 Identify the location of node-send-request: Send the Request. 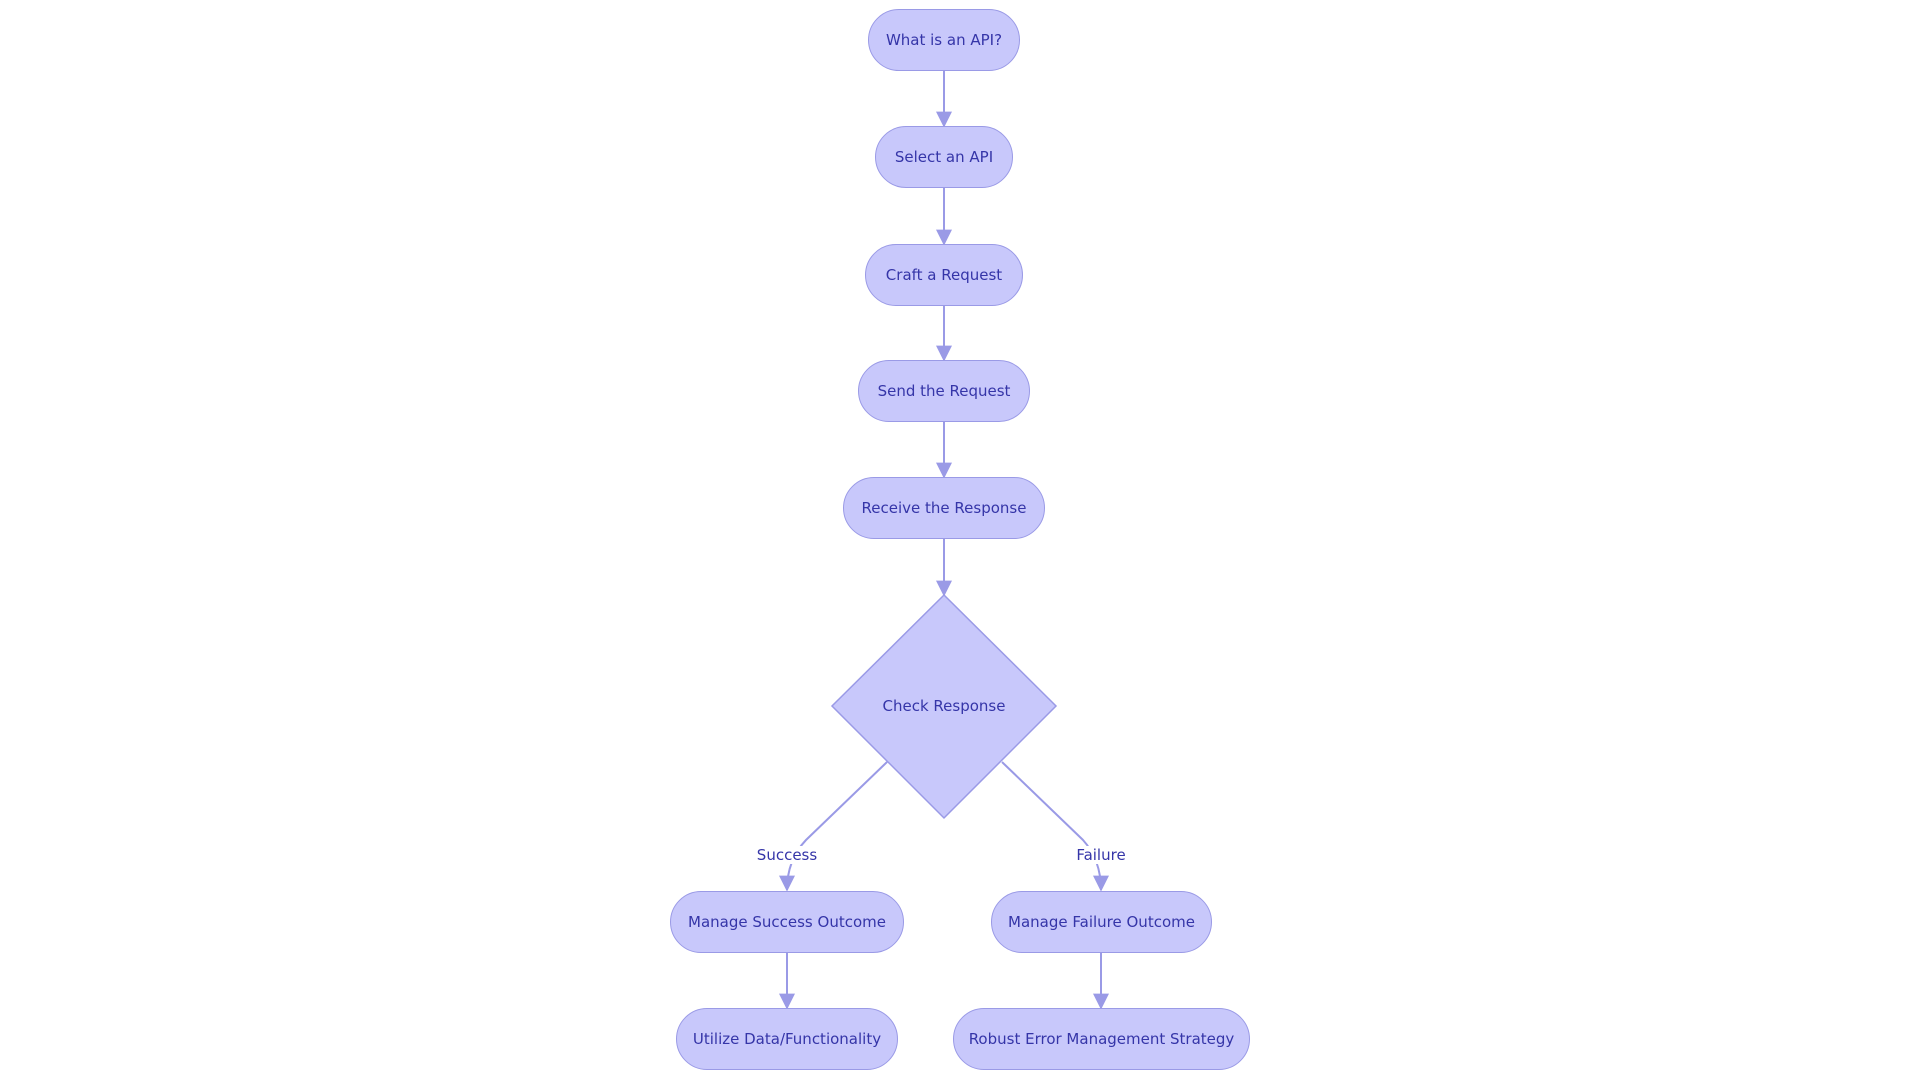
(944, 391).